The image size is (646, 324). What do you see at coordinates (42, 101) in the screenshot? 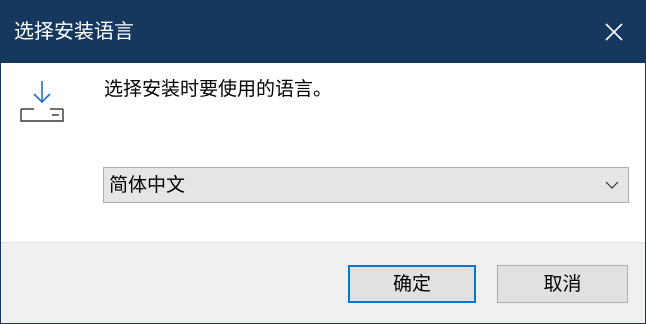
I see `install-download-icon` at bounding box center [42, 101].